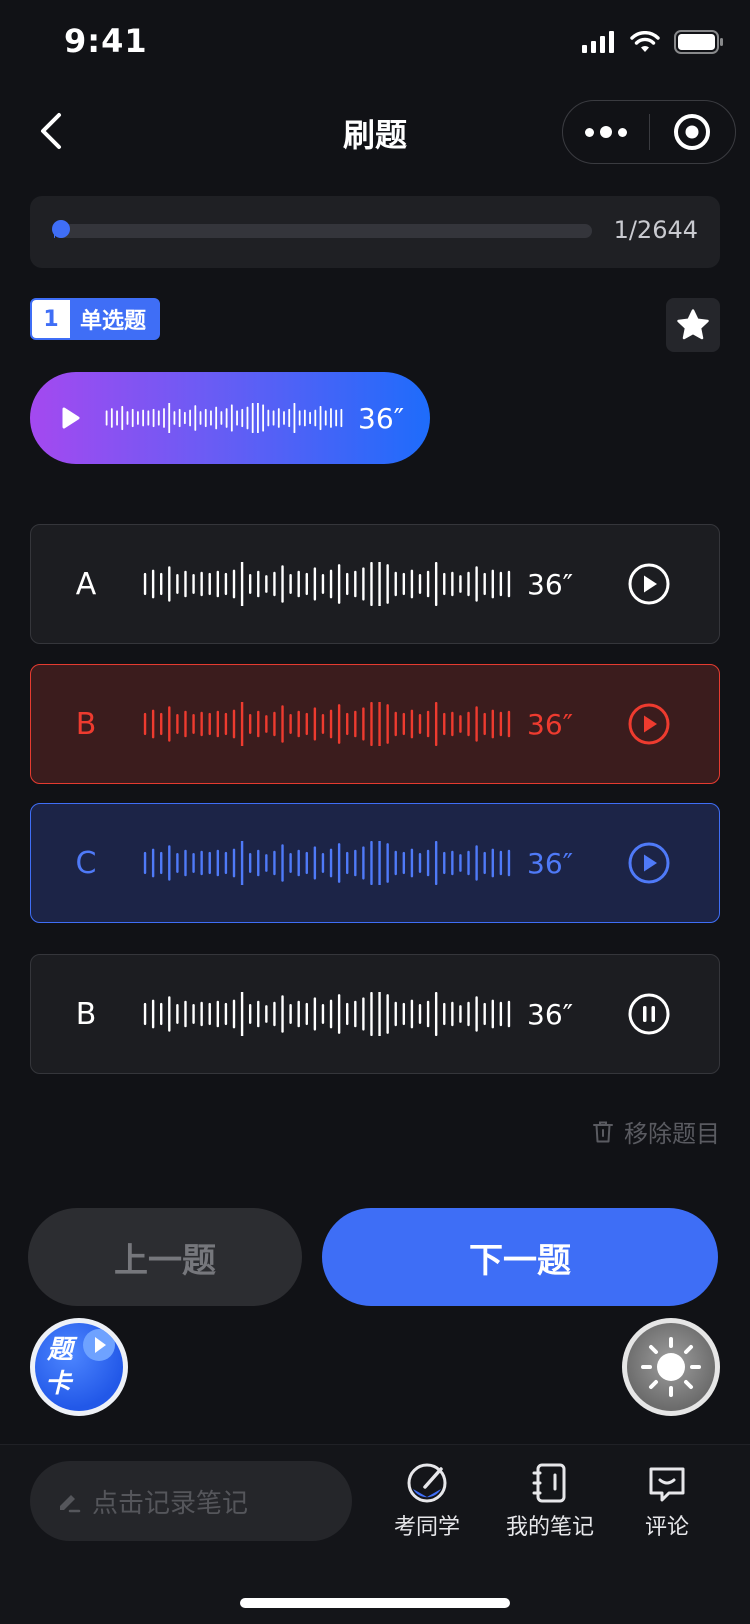 The height and width of the screenshot is (1624, 750). What do you see at coordinates (99, 1345) in the screenshot?
I see `play-badge-icon` at bounding box center [99, 1345].